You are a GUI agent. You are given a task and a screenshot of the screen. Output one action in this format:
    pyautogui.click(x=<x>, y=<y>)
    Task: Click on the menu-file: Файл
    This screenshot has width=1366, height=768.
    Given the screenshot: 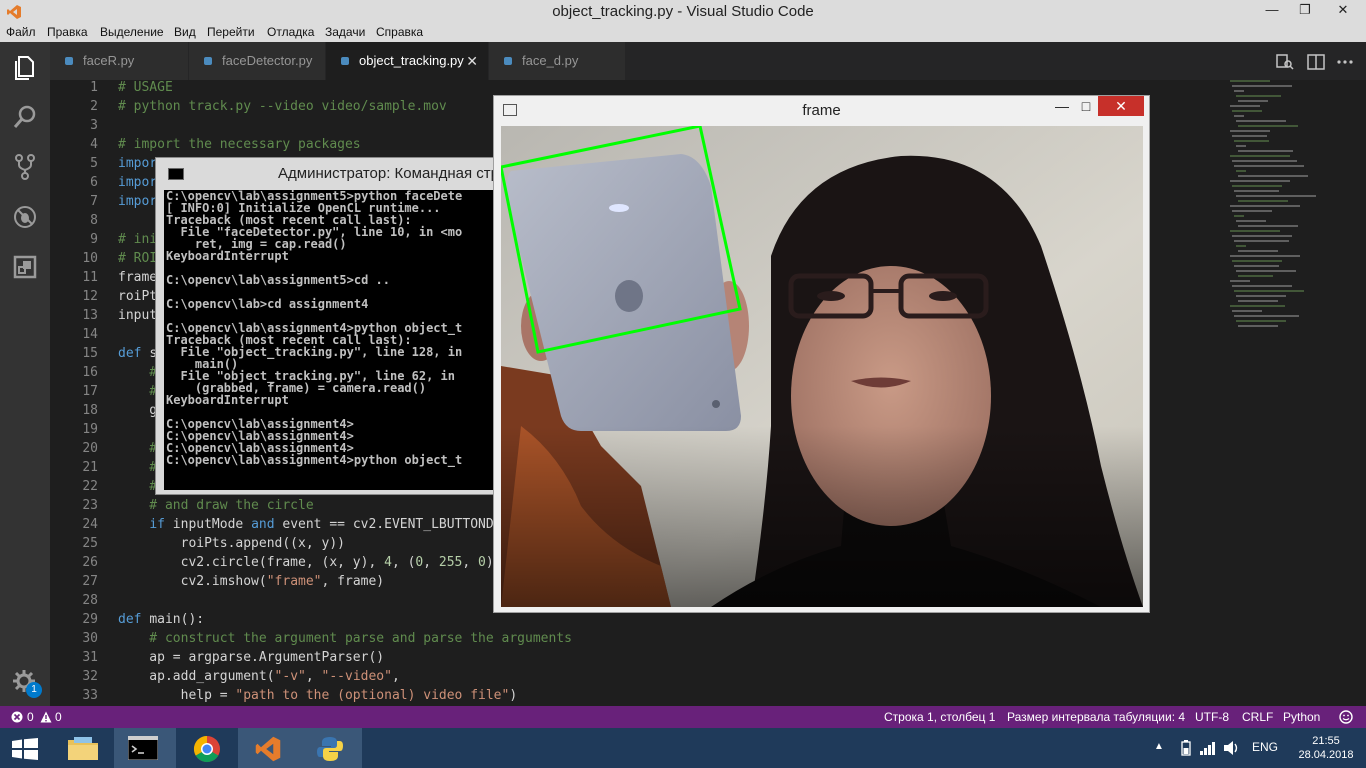 What is the action you would take?
    pyautogui.click(x=21, y=32)
    